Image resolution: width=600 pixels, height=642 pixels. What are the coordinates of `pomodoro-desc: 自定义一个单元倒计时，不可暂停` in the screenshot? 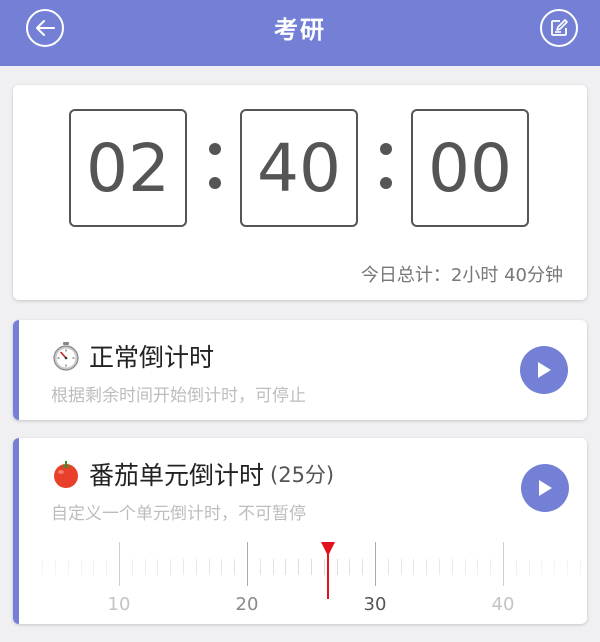 It's located at (178, 514).